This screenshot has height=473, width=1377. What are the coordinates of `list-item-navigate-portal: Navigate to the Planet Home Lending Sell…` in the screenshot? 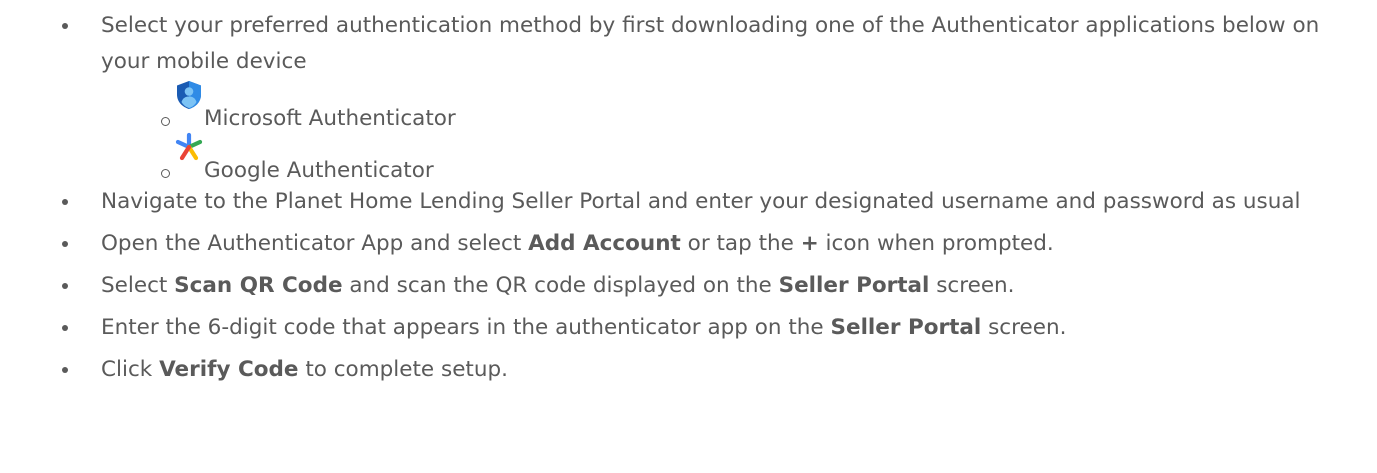 It's located at (688, 202).